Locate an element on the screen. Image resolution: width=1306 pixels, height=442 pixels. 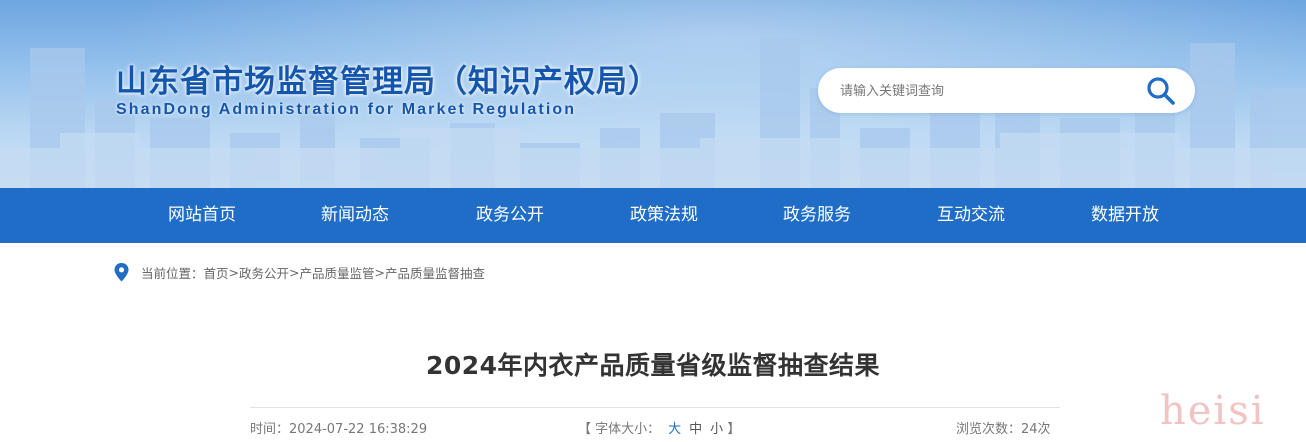
breadcrumb-home-link: 首页 is located at coordinates (216, 272).